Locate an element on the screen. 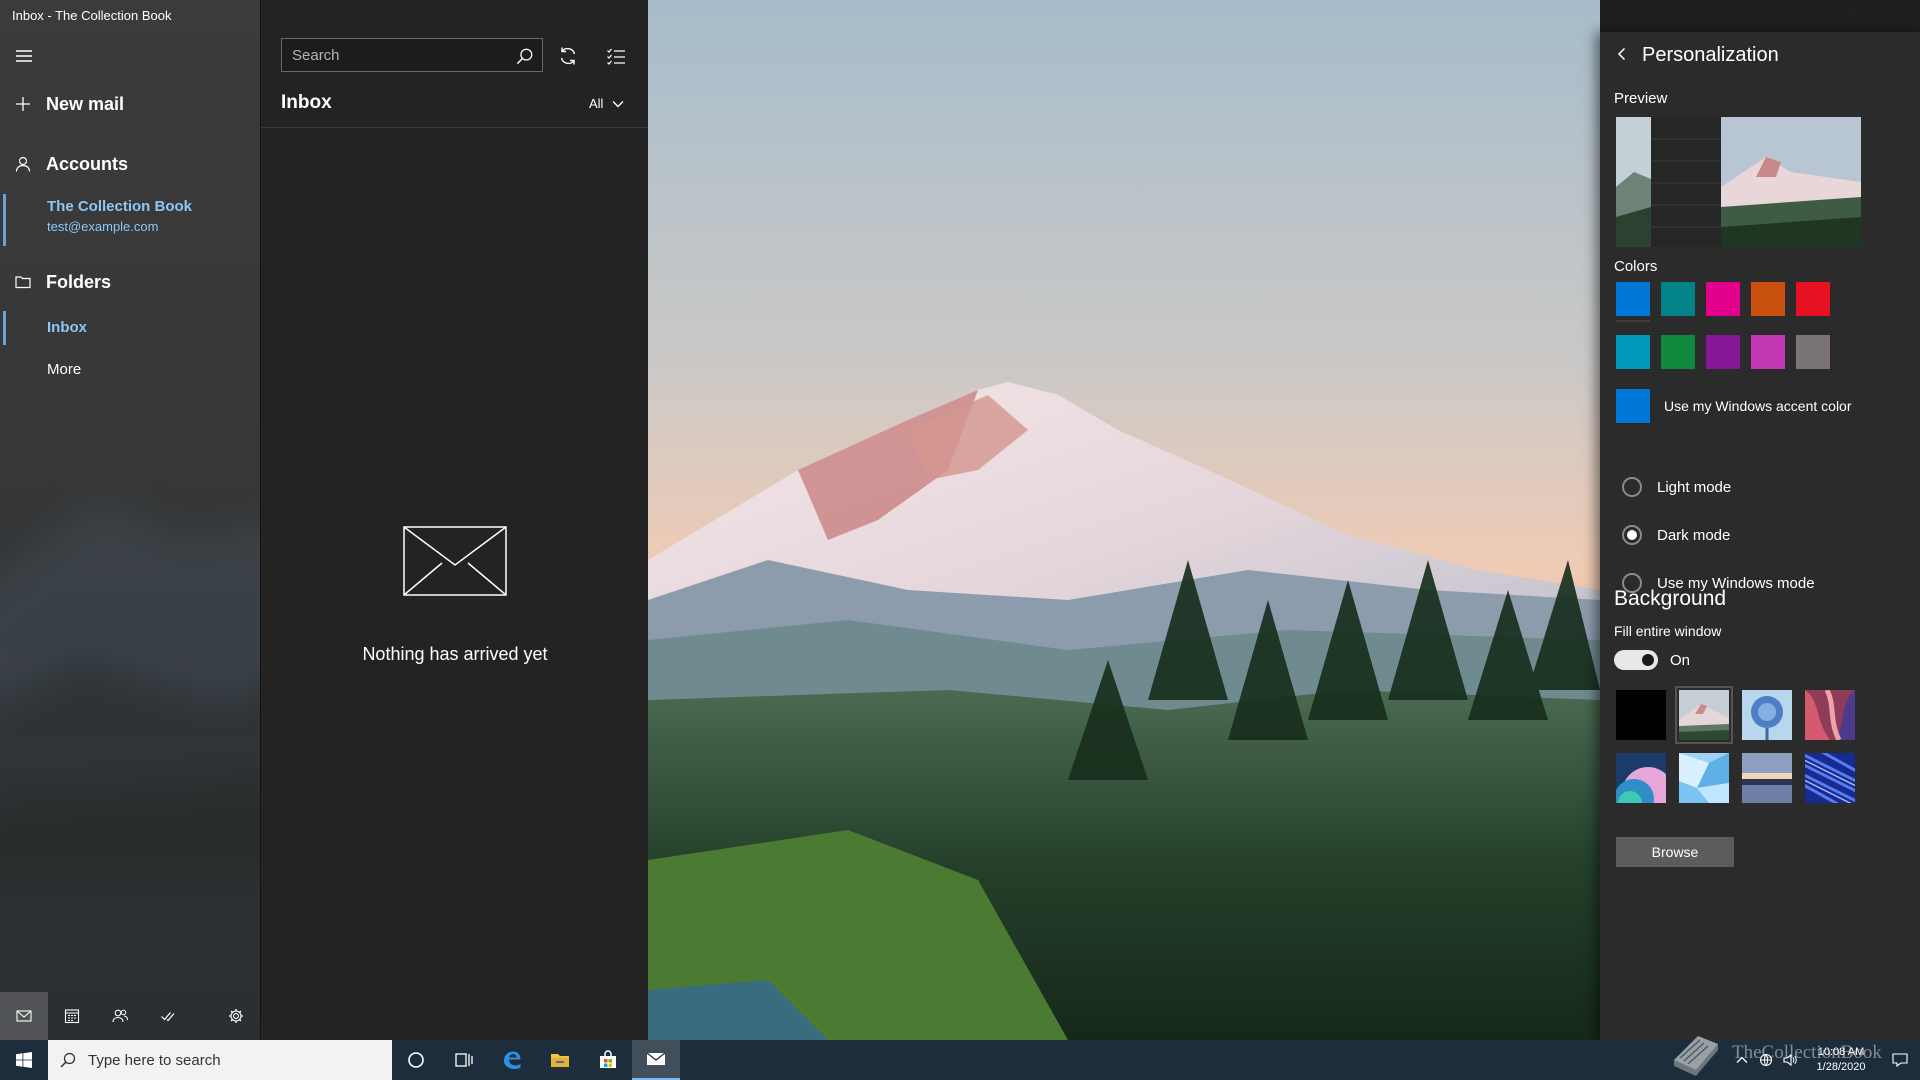  todo-button is located at coordinates (168, 1016).